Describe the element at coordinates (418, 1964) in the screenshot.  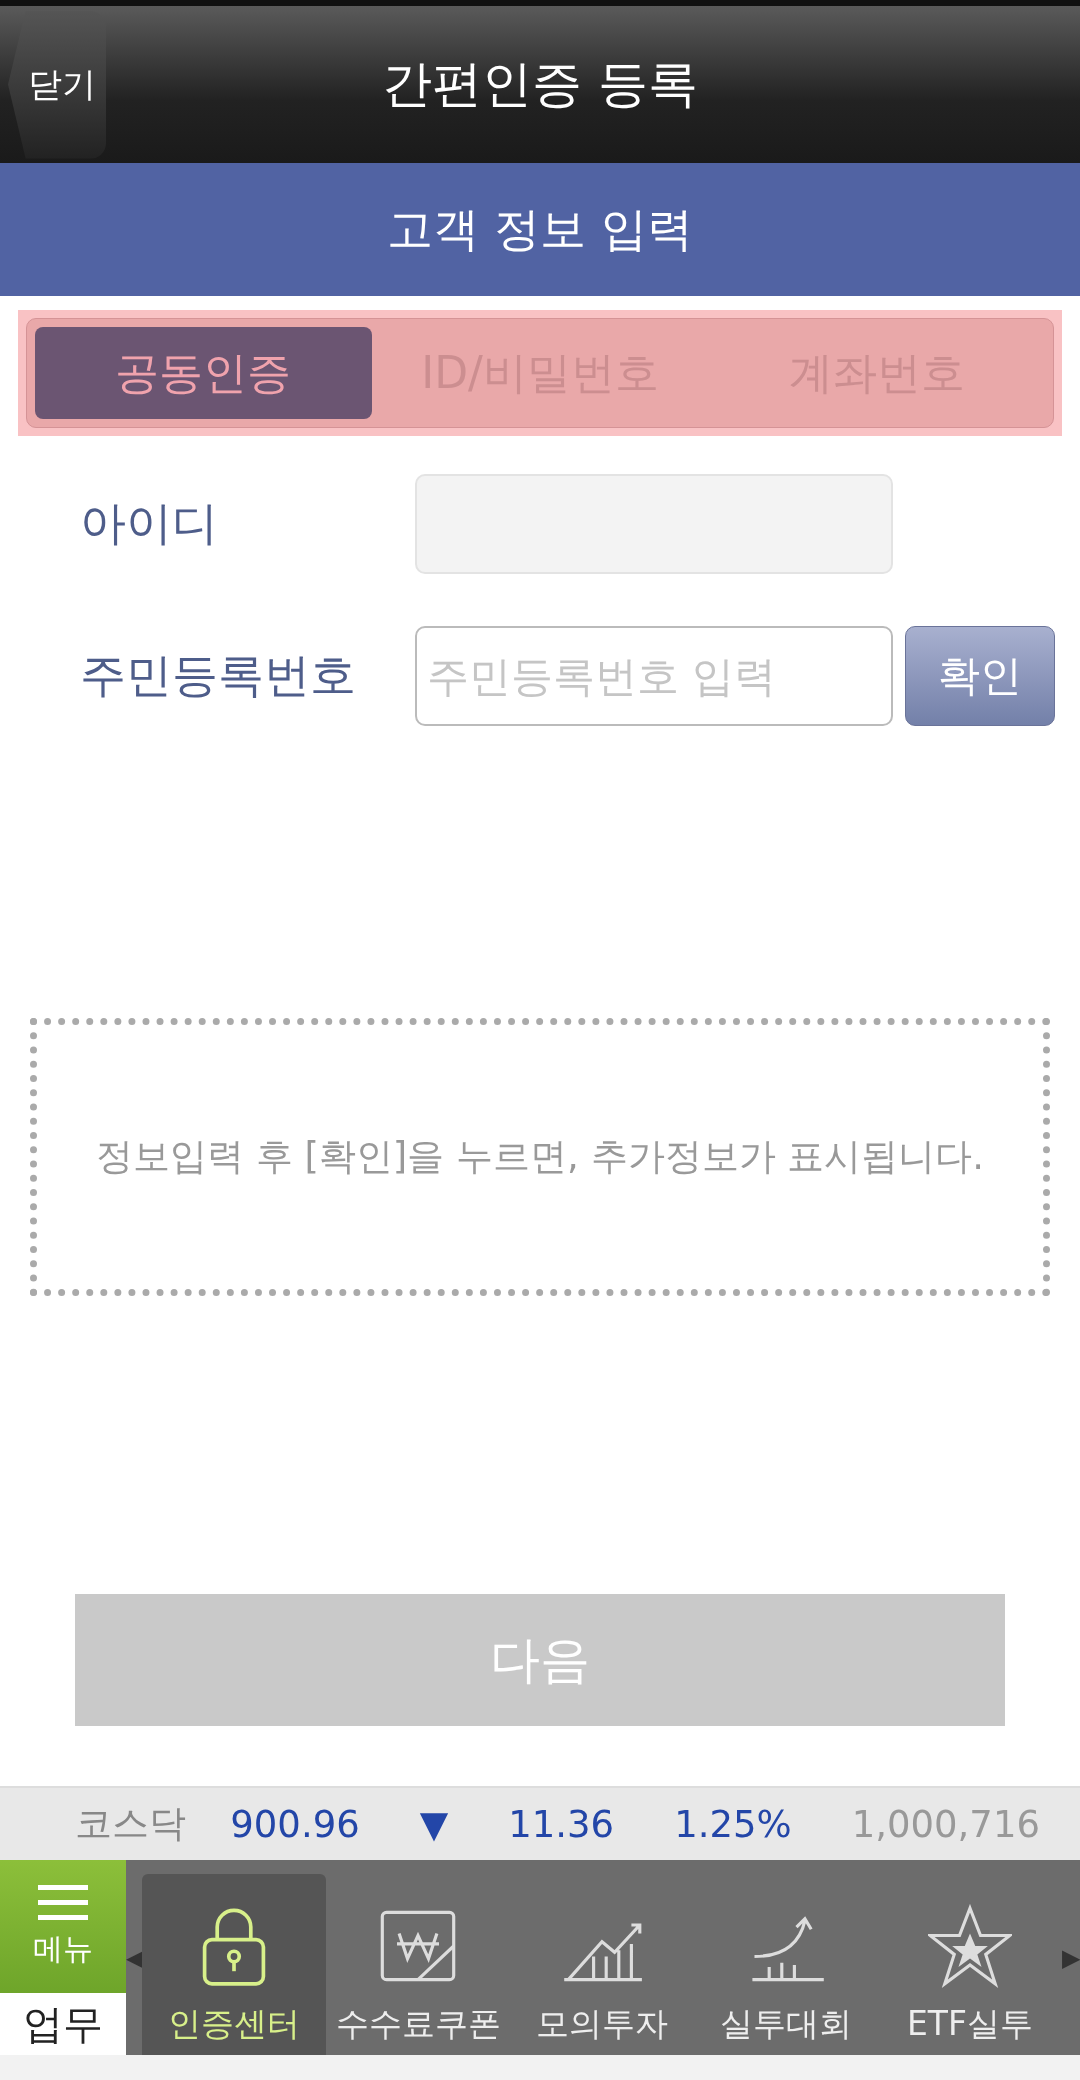
I see `nav-item: 수수료쿠폰` at that location.